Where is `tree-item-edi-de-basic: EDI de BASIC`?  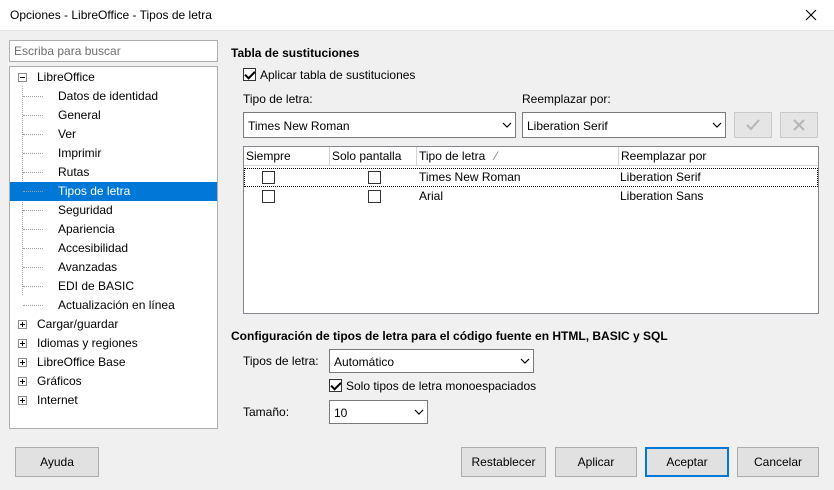
tree-item-edi-de-basic: EDI de BASIC is located at coordinates (113, 286).